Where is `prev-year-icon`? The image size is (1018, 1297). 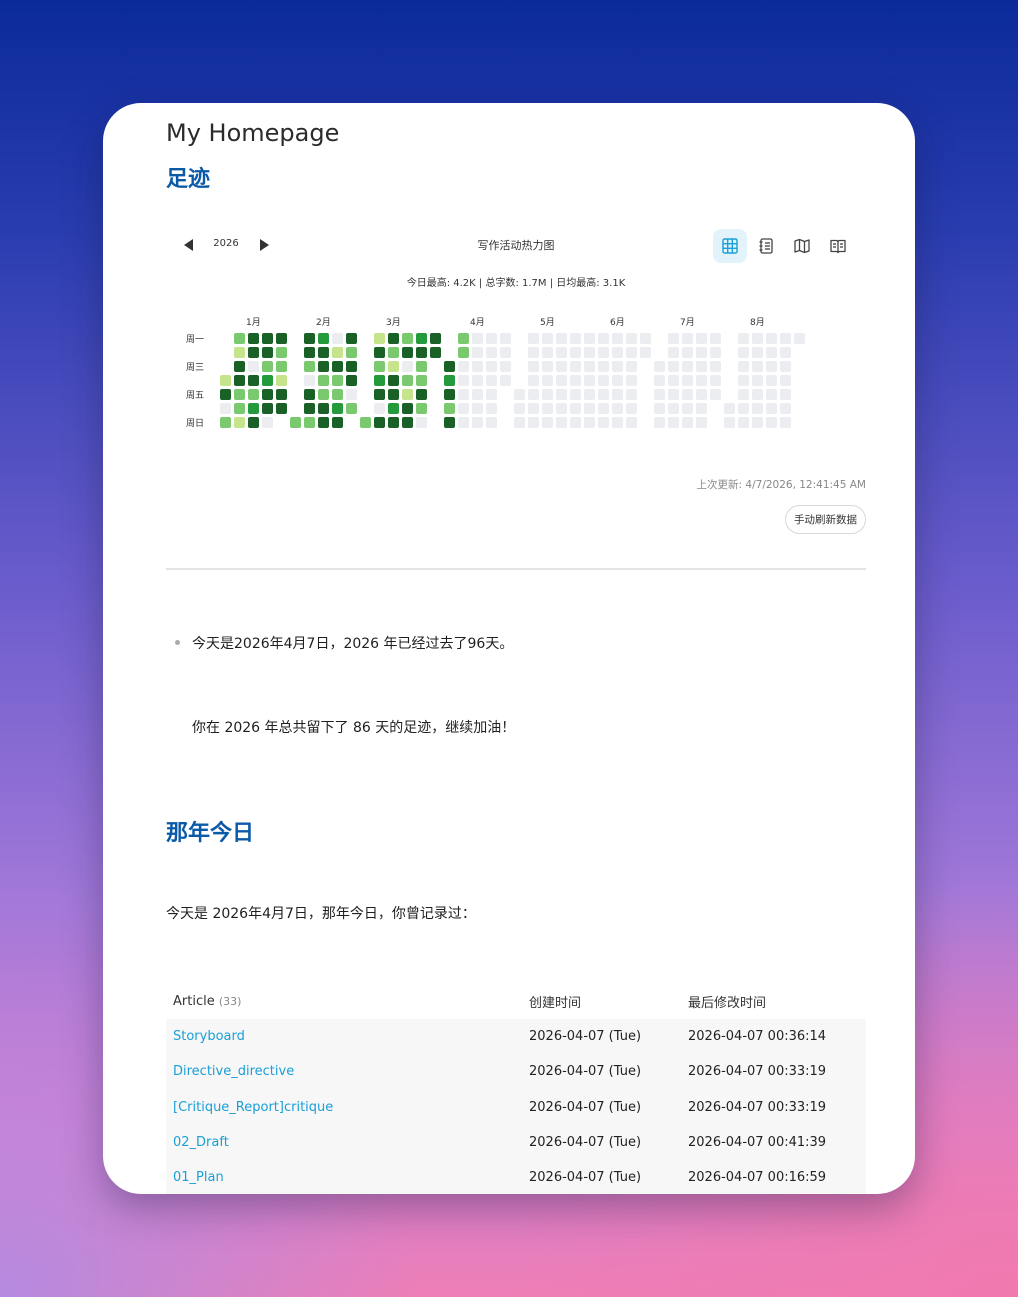 prev-year-icon is located at coordinates (188, 245).